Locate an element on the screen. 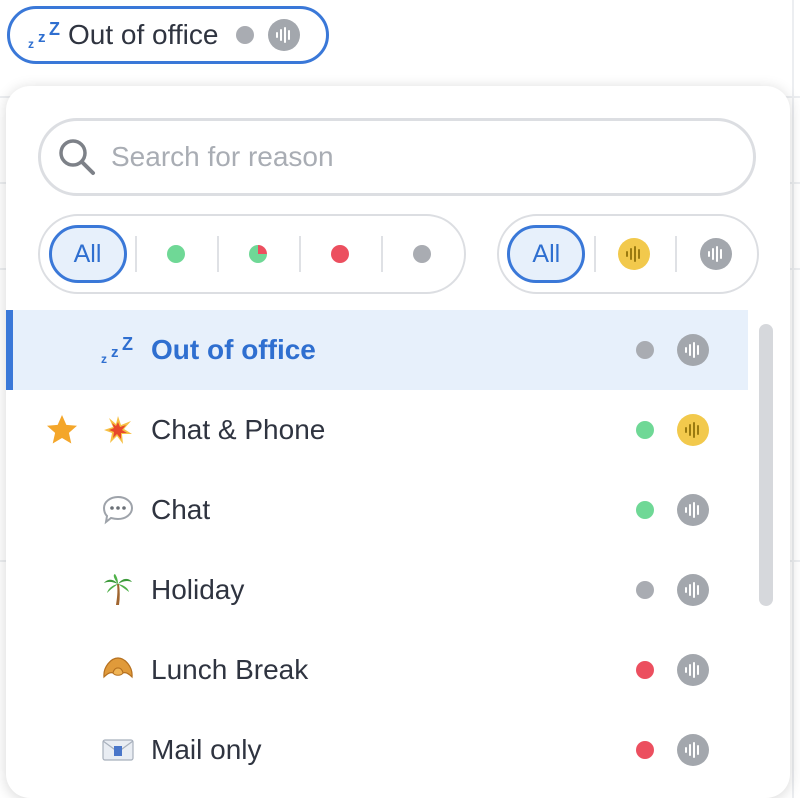 Image resolution: width=800 pixels, height=798 pixels. favorite-star-icon is located at coordinates (62, 429).